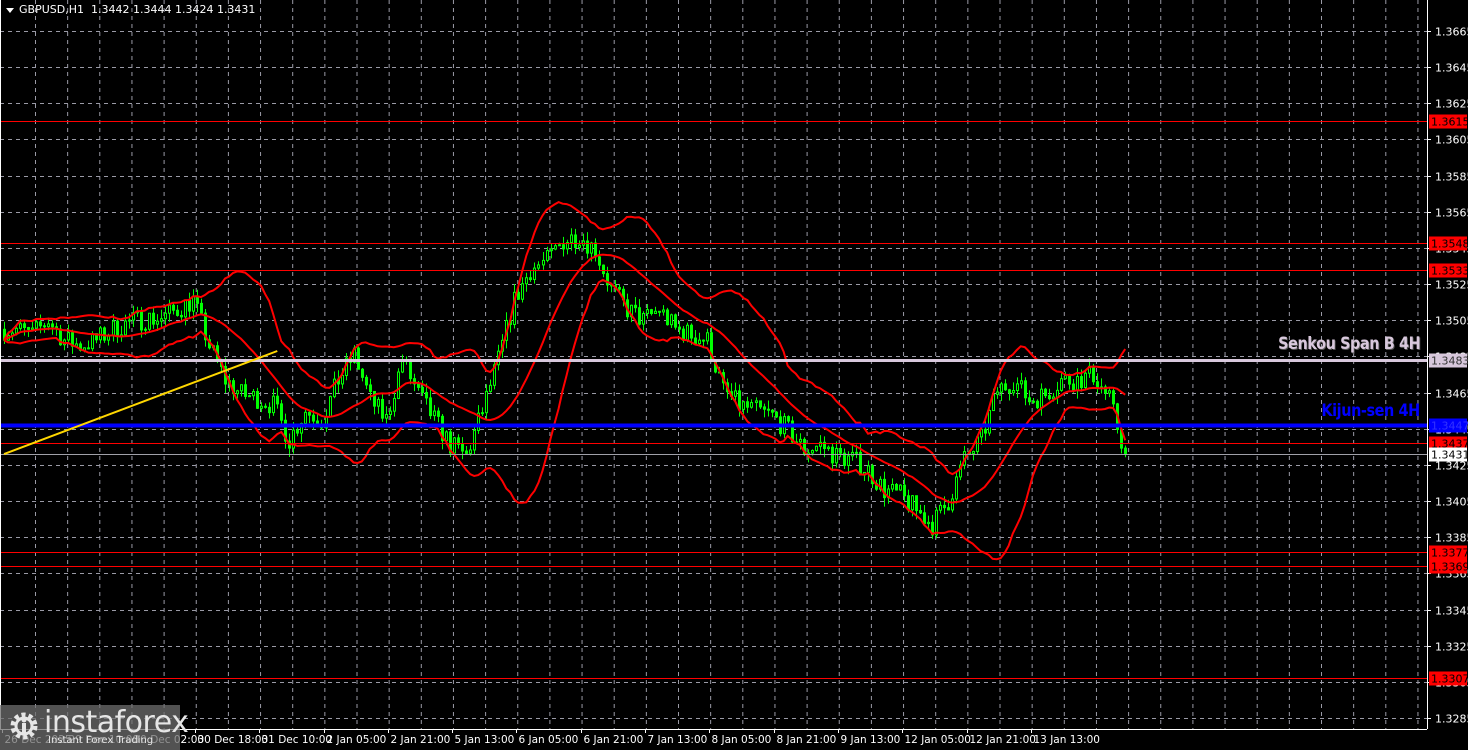 Image resolution: width=1468 pixels, height=750 pixels. What do you see at coordinates (1451, 538) in the screenshot?
I see `y-tick-label: 1.3385` at bounding box center [1451, 538].